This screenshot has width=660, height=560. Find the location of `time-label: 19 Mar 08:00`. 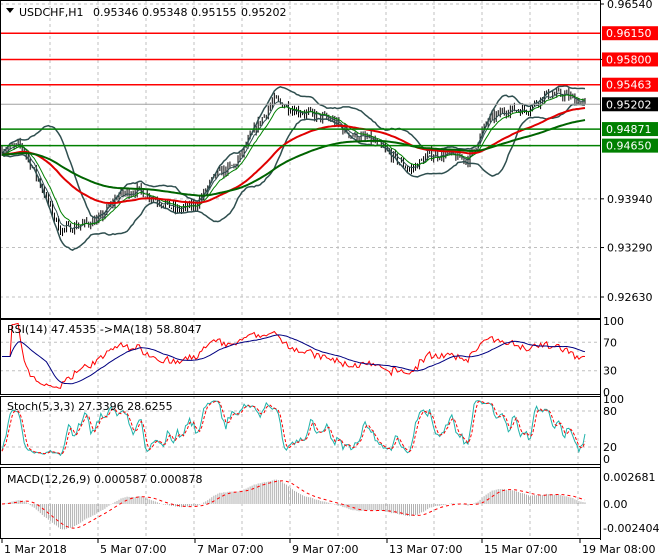

time-label: 19 Mar 08:00 is located at coordinates (618, 549).